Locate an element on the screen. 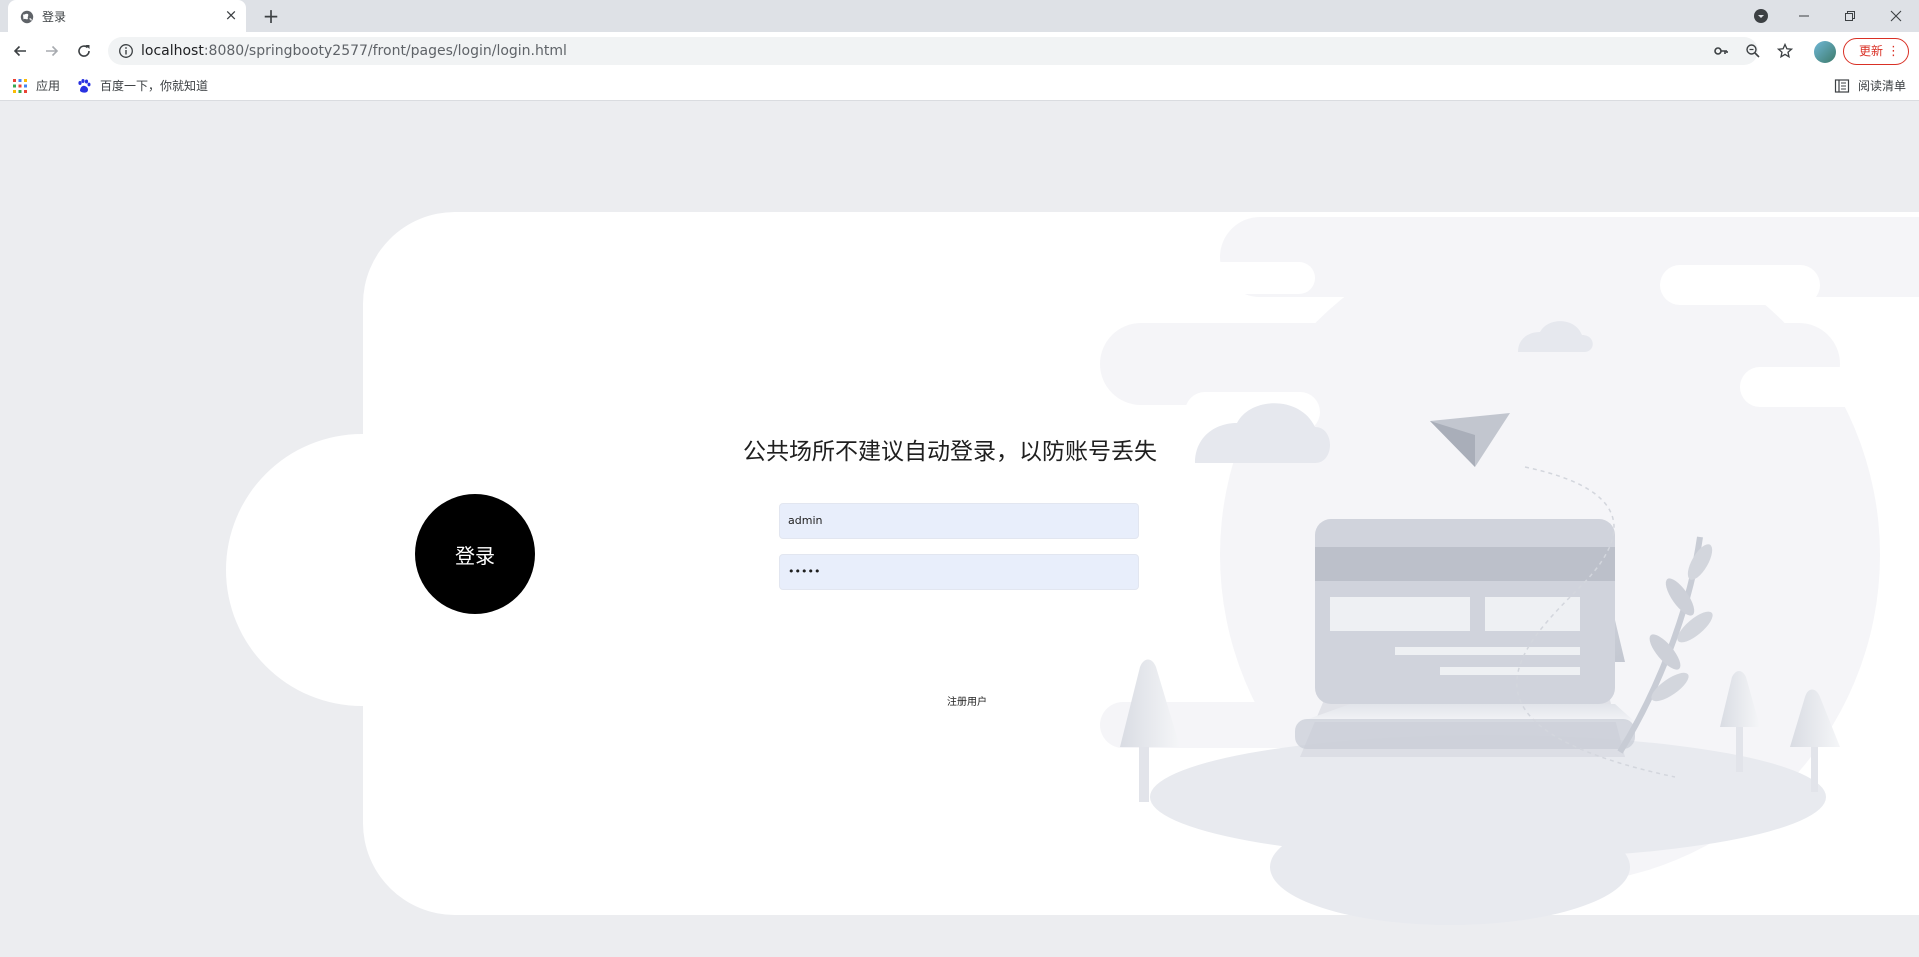 The height and width of the screenshot is (957, 1919). minimize-button is located at coordinates (1804, 16).